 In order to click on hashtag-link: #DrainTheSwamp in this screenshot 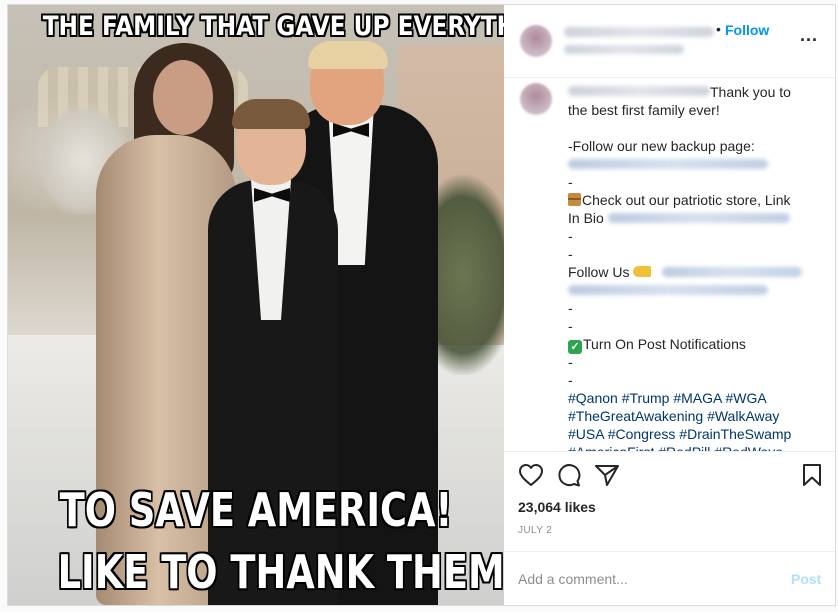, I will do `click(735, 434)`.